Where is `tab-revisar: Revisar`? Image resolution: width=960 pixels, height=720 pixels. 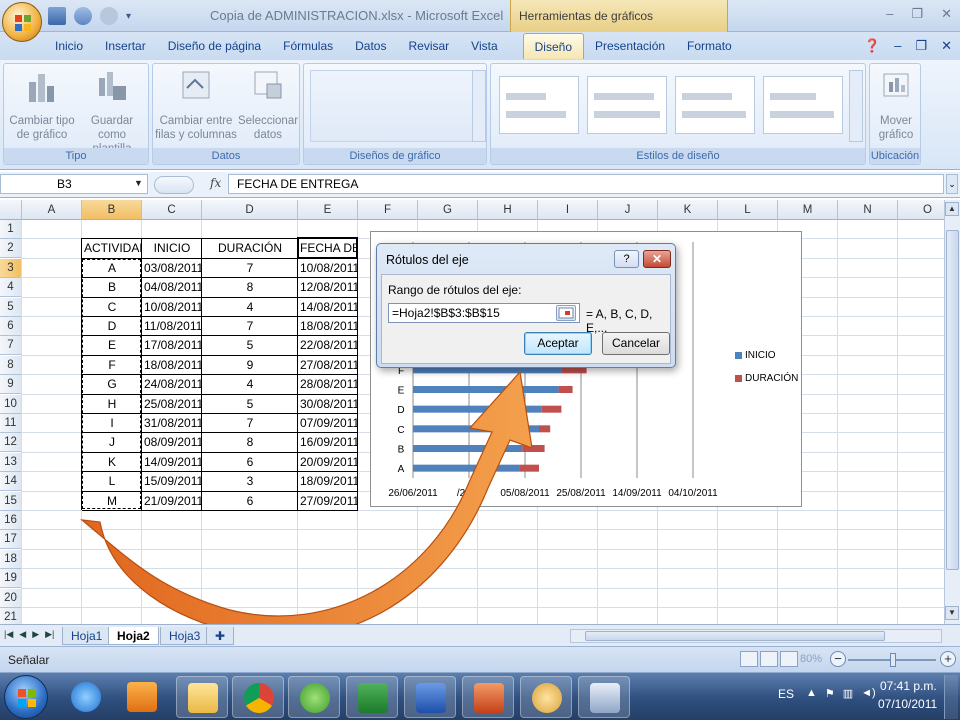 tab-revisar: Revisar is located at coordinates (428, 46).